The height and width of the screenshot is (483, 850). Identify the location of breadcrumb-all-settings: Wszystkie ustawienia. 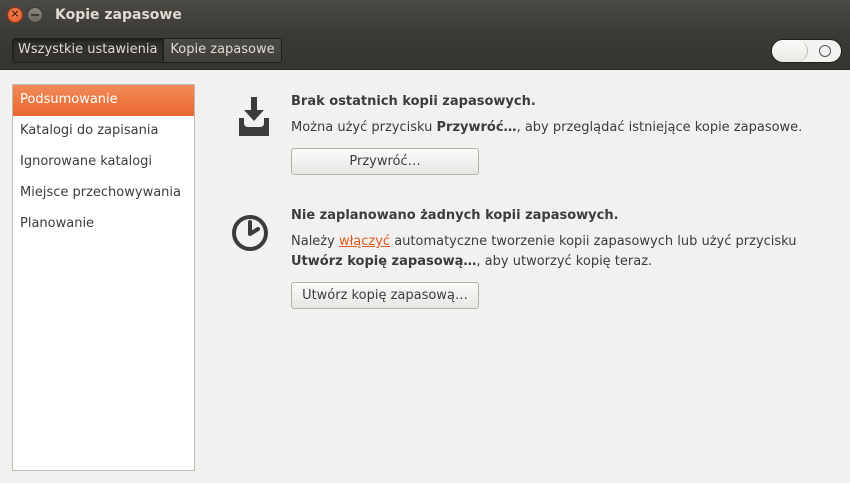
(89, 50).